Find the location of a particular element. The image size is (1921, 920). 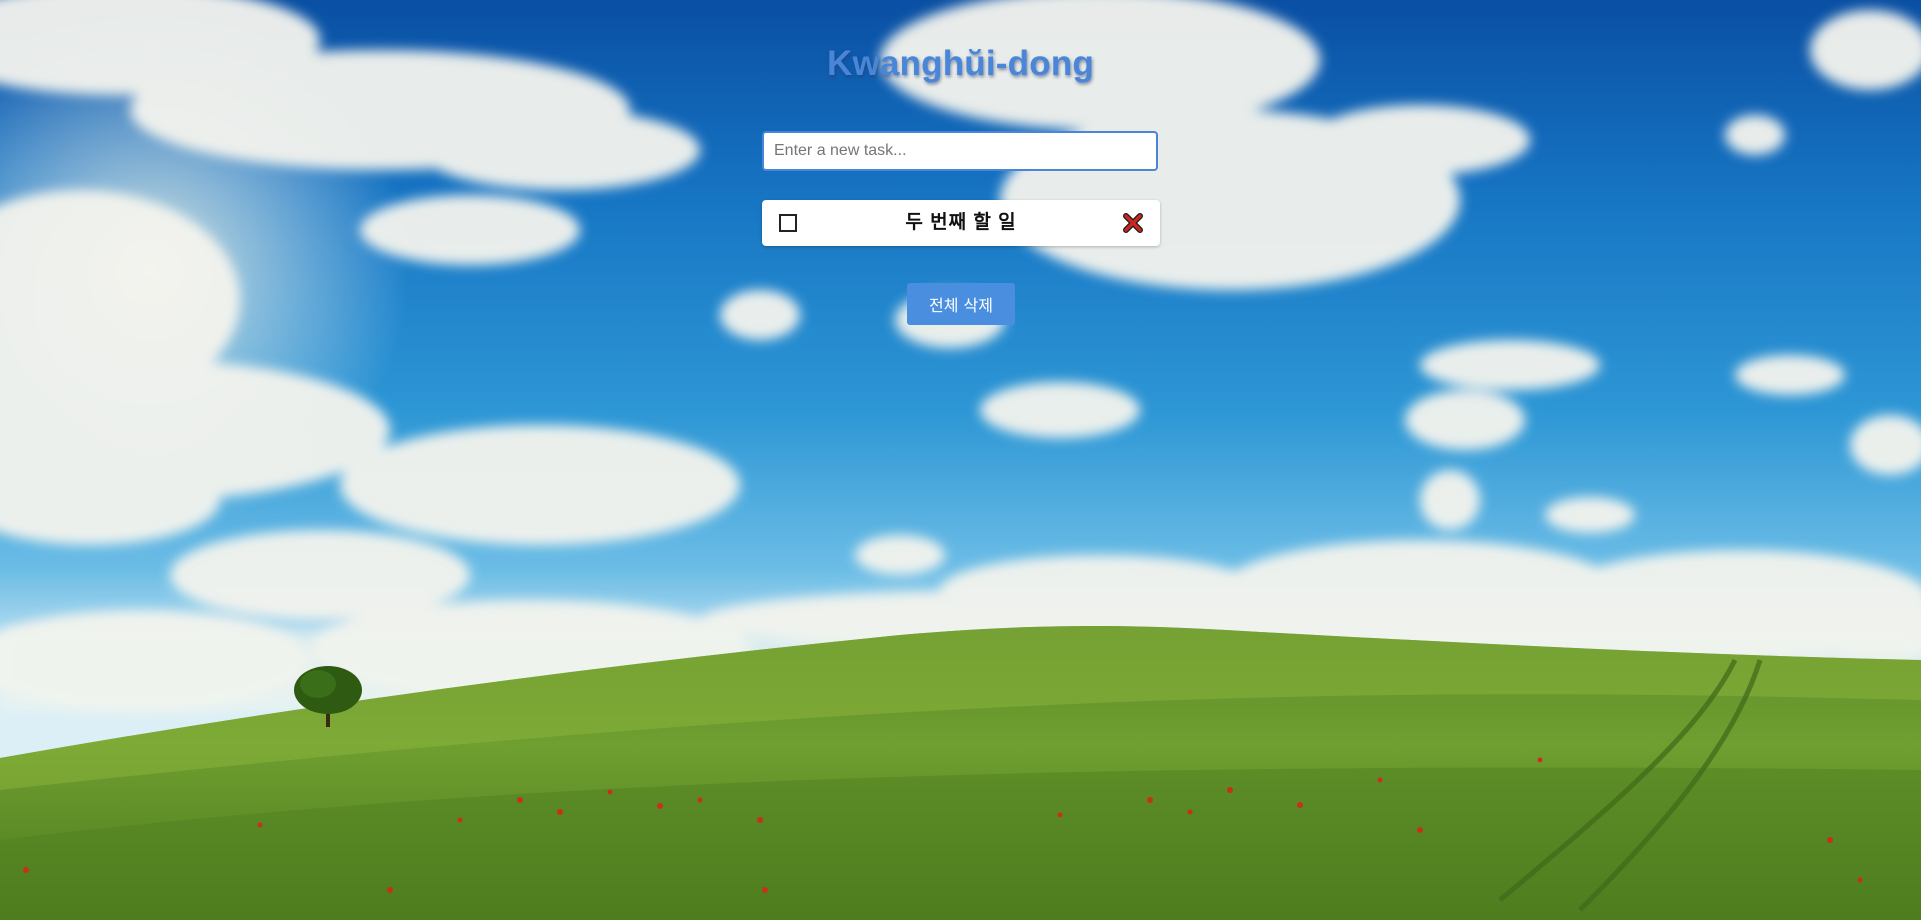

task-text: 두 번째 할 일 is located at coordinates (961, 222).